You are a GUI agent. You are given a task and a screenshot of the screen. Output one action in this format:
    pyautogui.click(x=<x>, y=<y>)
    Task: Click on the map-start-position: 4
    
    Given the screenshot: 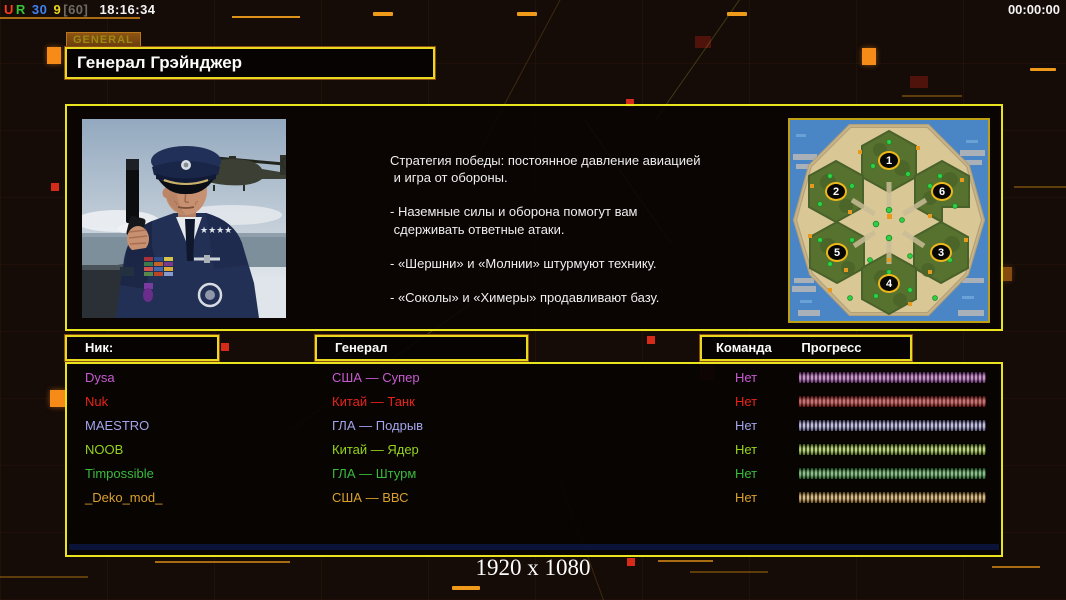 What is the action you would take?
    pyautogui.click(x=889, y=283)
    